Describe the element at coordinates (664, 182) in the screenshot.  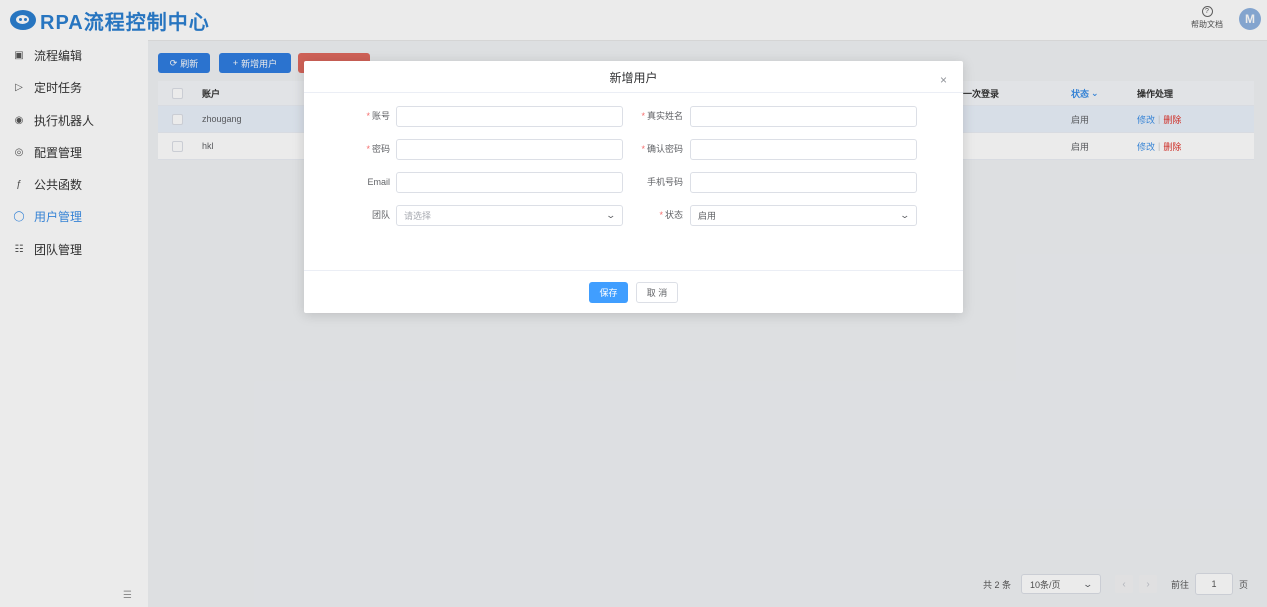
I see `phone-label: 手机号码` at that location.